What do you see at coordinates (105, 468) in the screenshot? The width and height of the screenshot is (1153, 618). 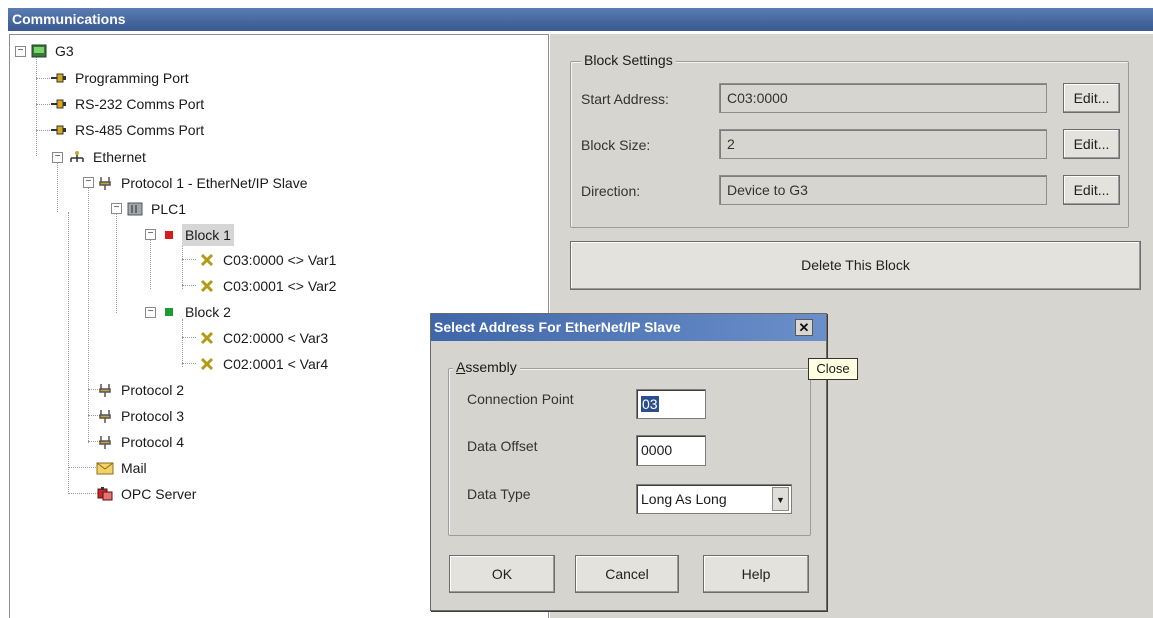 I see `envelope-icon` at bounding box center [105, 468].